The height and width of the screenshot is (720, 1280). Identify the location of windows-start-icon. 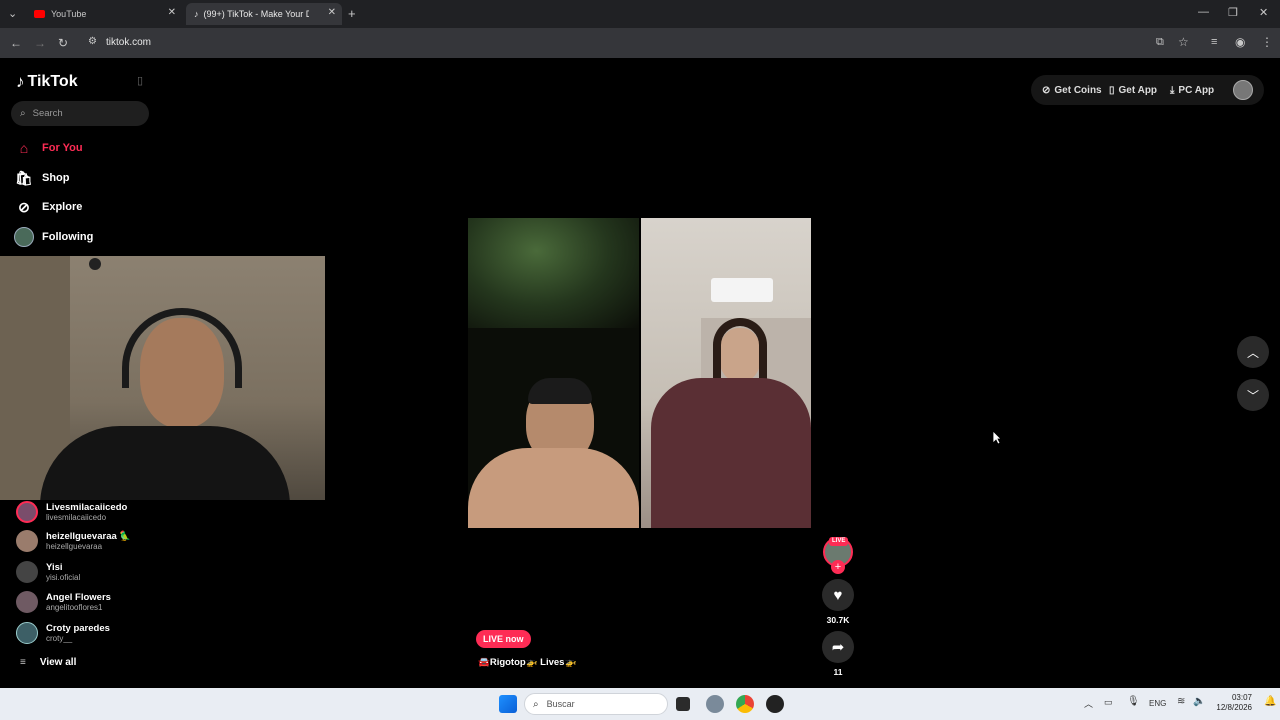
(508, 704).